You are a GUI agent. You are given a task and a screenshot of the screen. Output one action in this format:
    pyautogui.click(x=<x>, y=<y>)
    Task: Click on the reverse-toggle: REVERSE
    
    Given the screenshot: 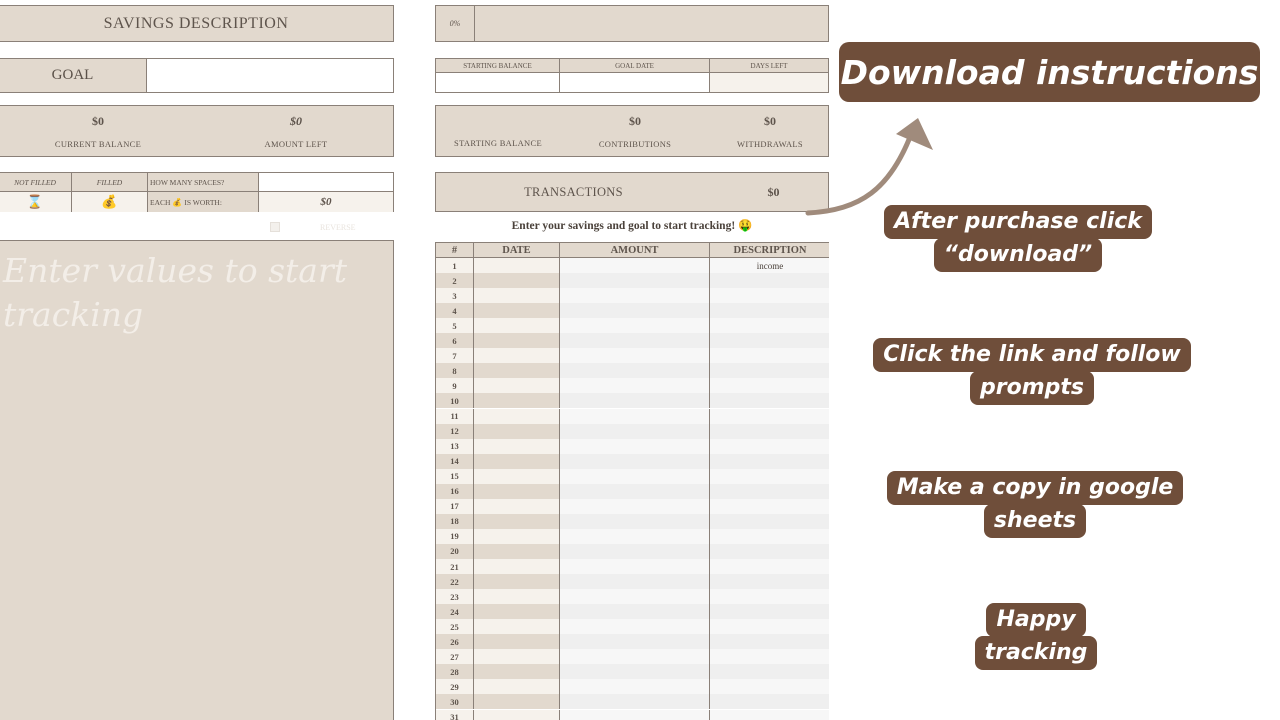 What is the action you would take?
    pyautogui.click(x=330, y=227)
    